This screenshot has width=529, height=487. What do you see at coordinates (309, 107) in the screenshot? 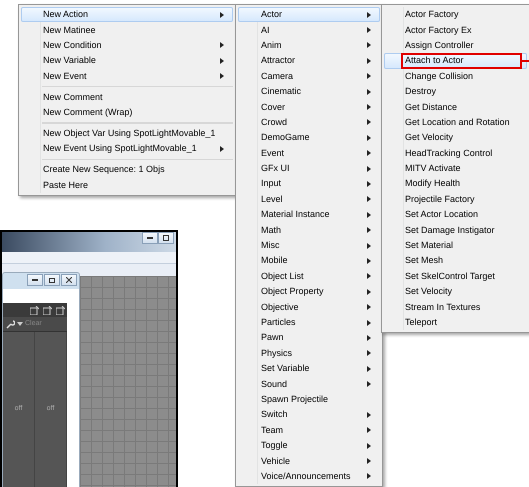
I see `menu-item: Cover` at bounding box center [309, 107].